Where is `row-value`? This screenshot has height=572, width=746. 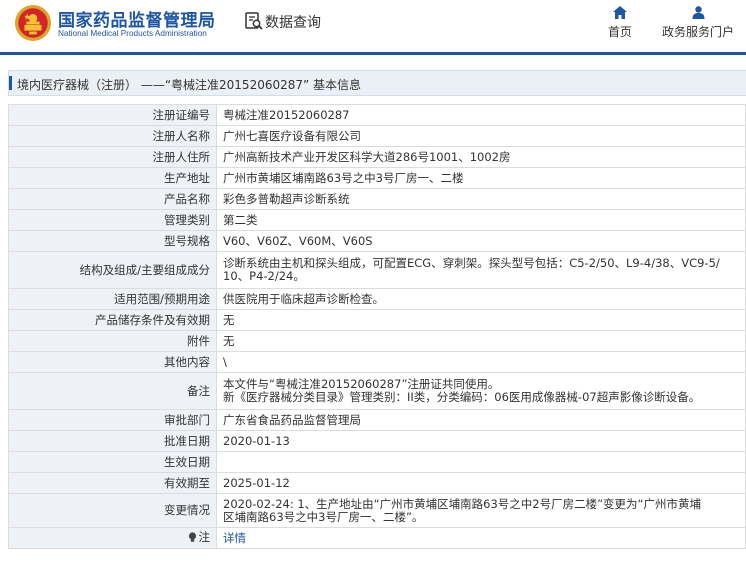
row-value is located at coordinates (481, 462).